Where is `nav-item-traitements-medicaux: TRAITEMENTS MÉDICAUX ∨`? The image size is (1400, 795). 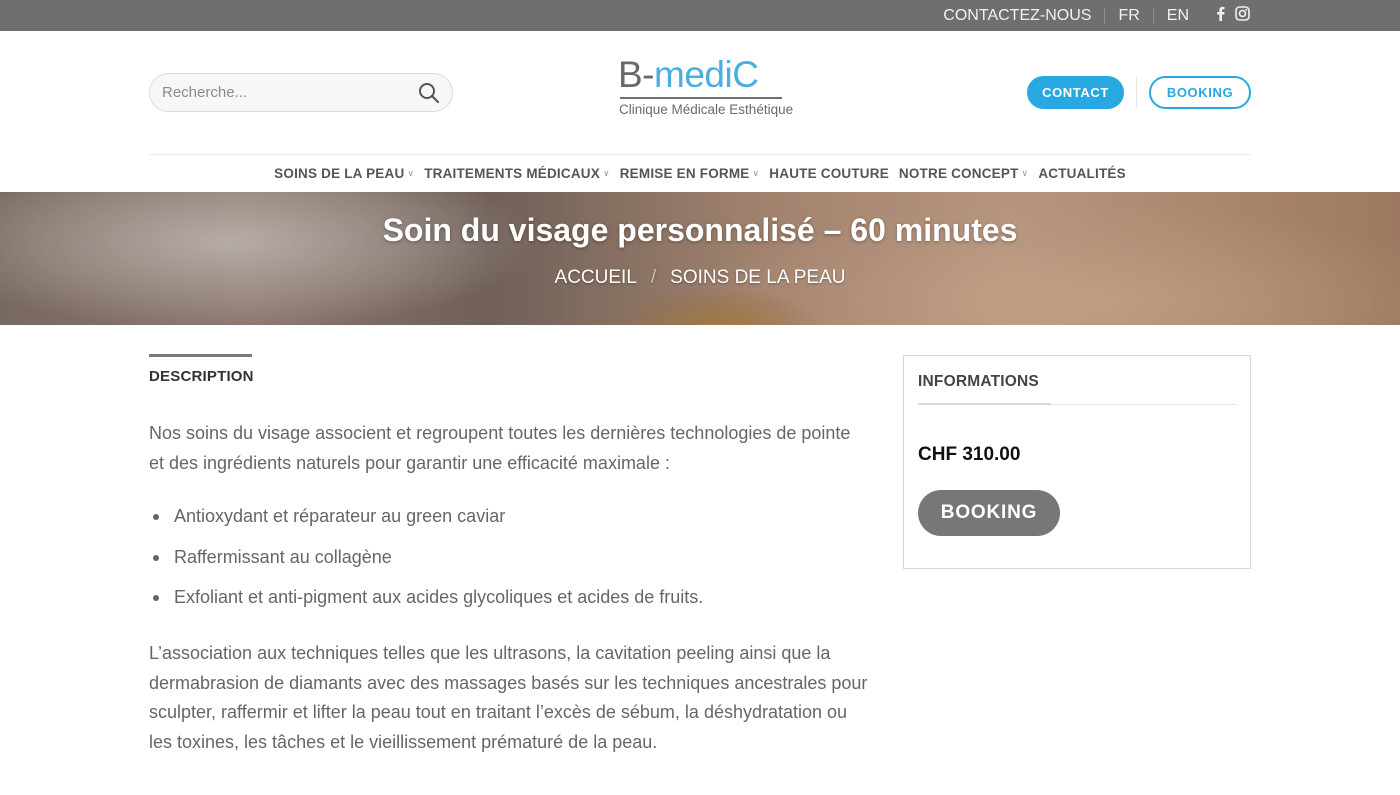 nav-item-traitements-medicaux: TRAITEMENTS MÉDICAUX ∨ is located at coordinates (517, 173).